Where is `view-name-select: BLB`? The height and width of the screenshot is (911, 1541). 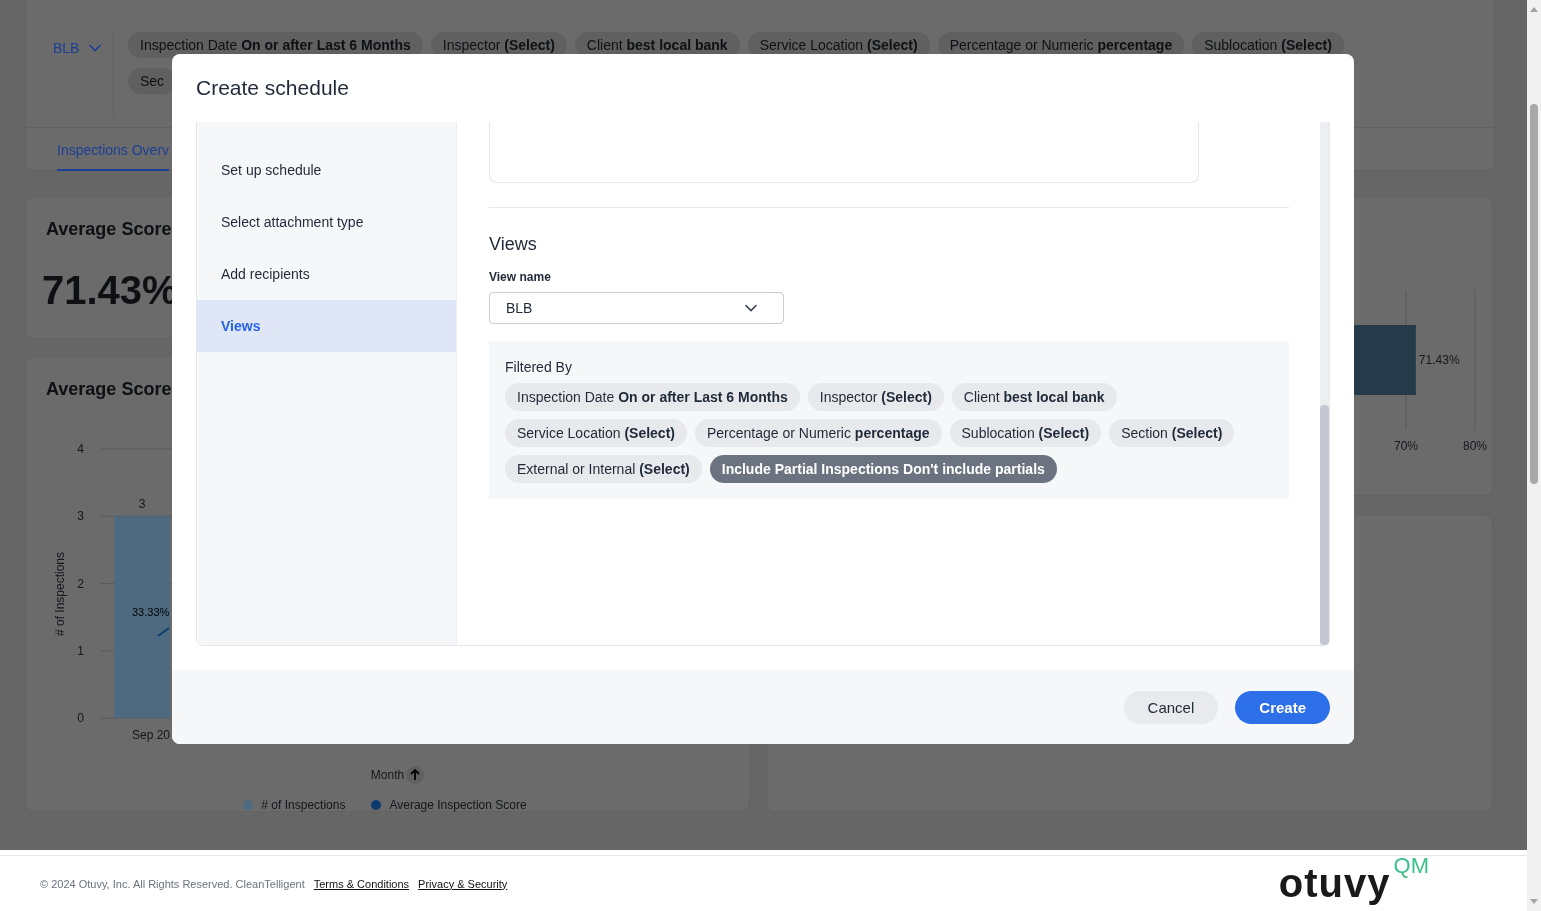 view-name-select: BLB is located at coordinates (636, 308).